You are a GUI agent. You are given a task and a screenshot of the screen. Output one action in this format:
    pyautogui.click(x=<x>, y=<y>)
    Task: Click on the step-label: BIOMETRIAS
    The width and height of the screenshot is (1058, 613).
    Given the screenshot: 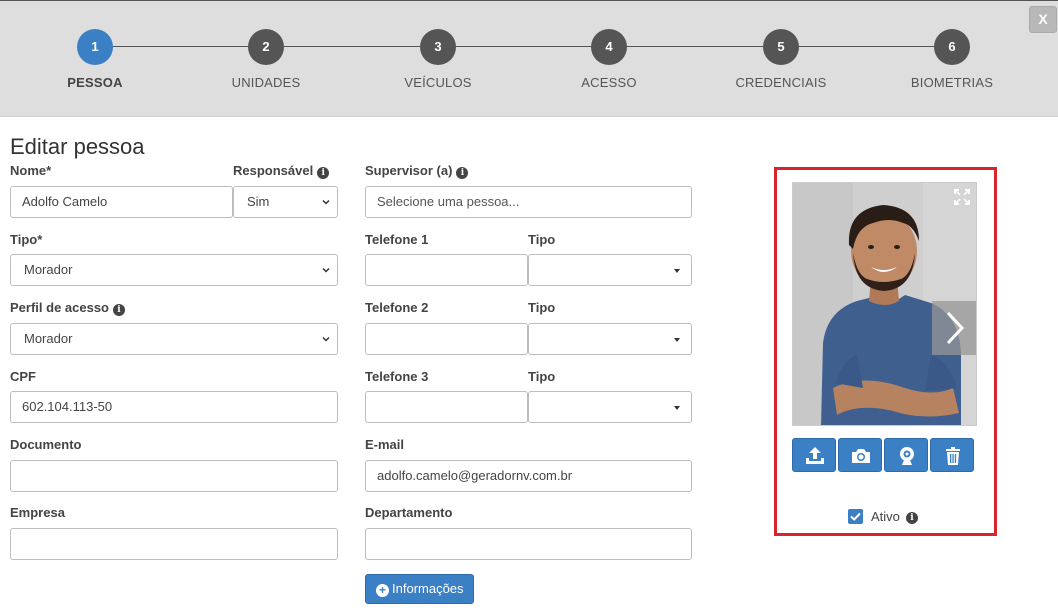 What is the action you would take?
    pyautogui.click(x=952, y=82)
    